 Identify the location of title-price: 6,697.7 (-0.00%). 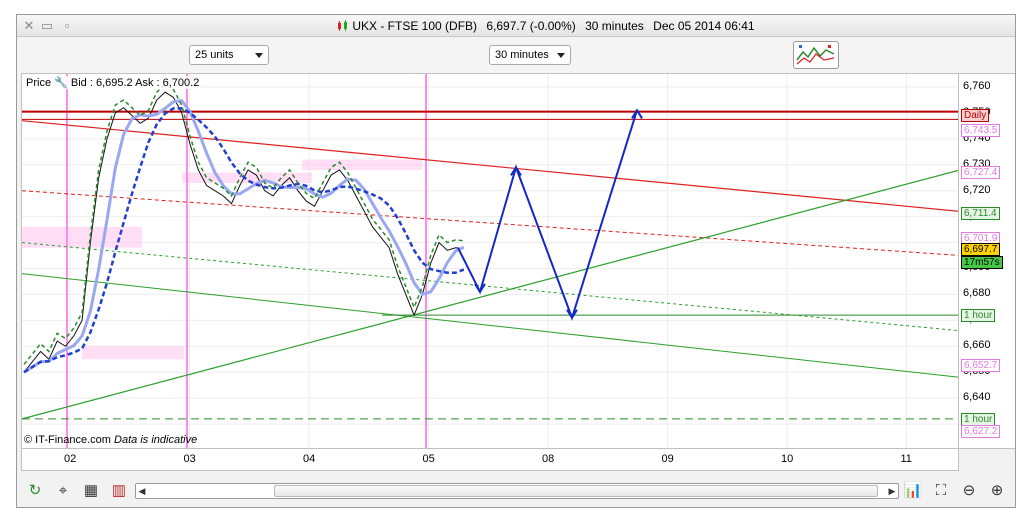
(531, 26).